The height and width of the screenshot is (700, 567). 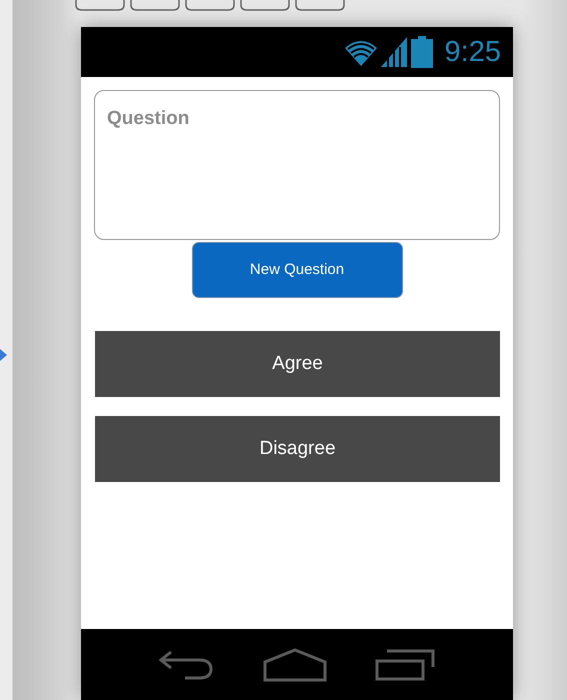 I want to click on status-time: 9:25, so click(x=472, y=52).